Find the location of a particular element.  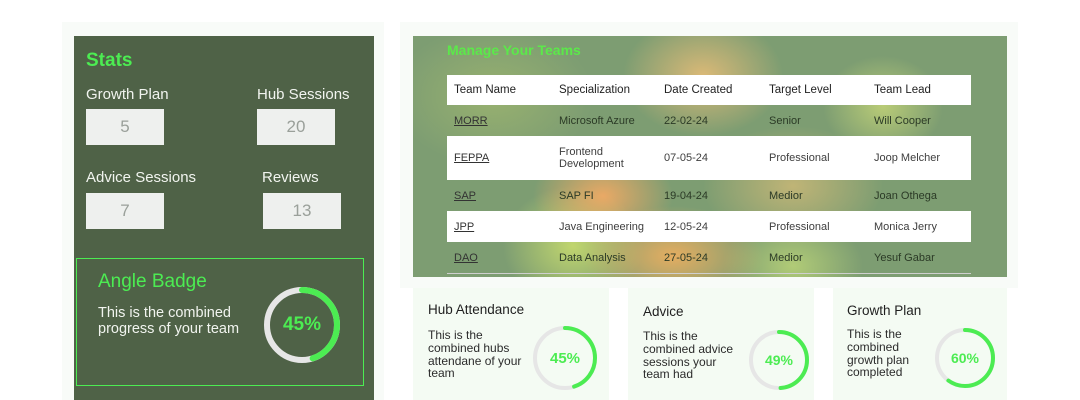

column-header-team-name: Team Name is located at coordinates (499, 90).